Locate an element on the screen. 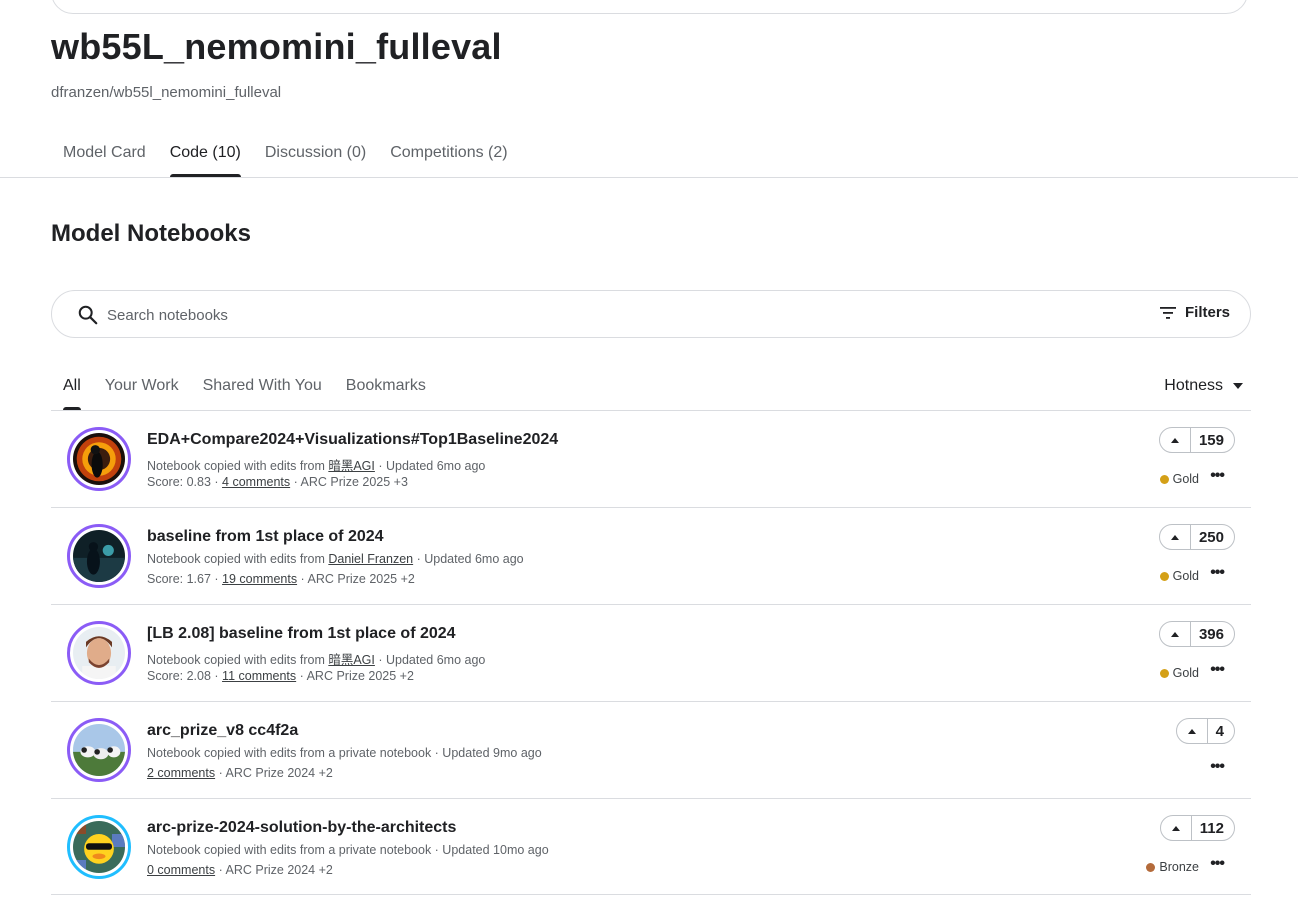  tab-model-card: Model Card is located at coordinates (104, 158).